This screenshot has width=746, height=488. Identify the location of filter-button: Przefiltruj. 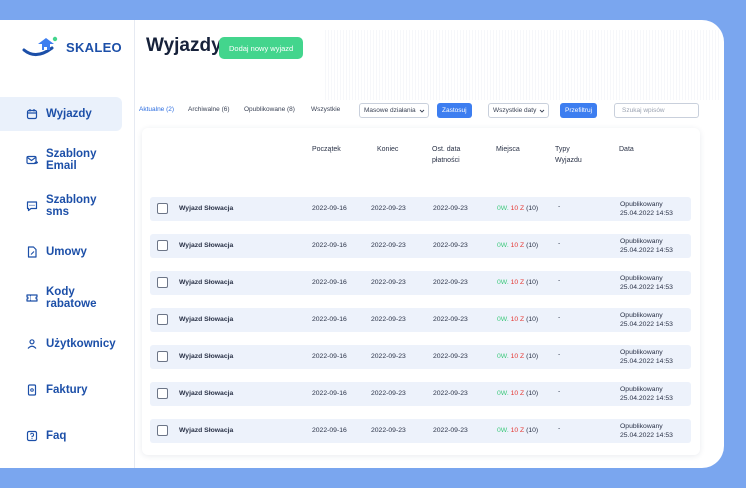
(579, 110).